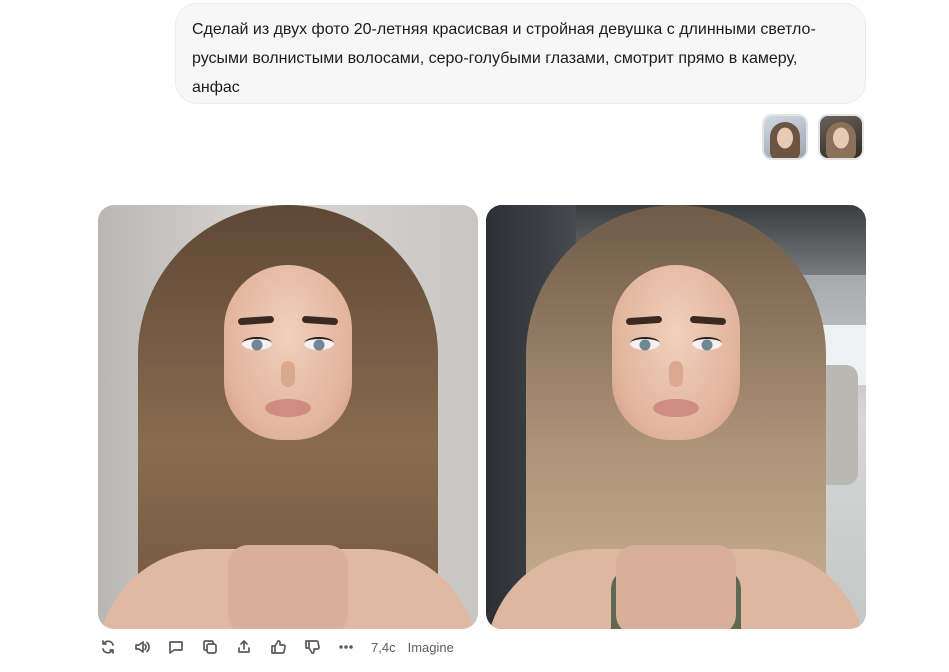 The image size is (949, 672). Describe the element at coordinates (813, 137) in the screenshot. I see `attachments-row` at that location.